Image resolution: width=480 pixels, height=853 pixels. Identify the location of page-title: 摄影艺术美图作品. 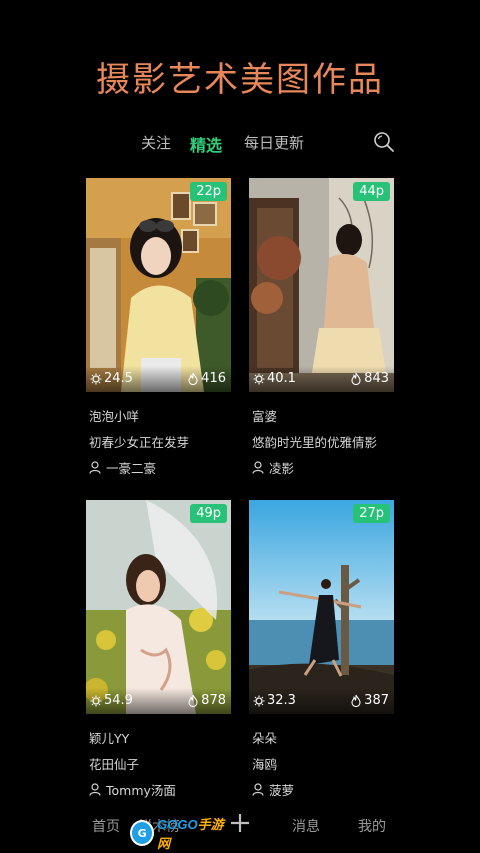
(240, 80).